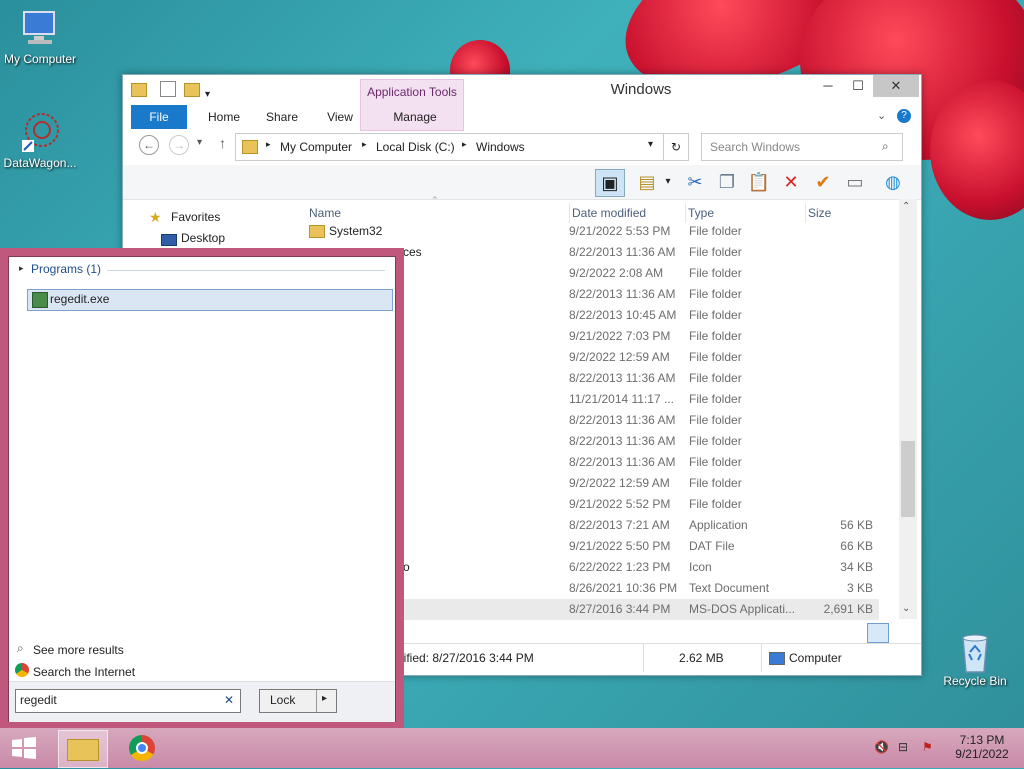  I want to click on status-location: Computer, so click(815, 658).